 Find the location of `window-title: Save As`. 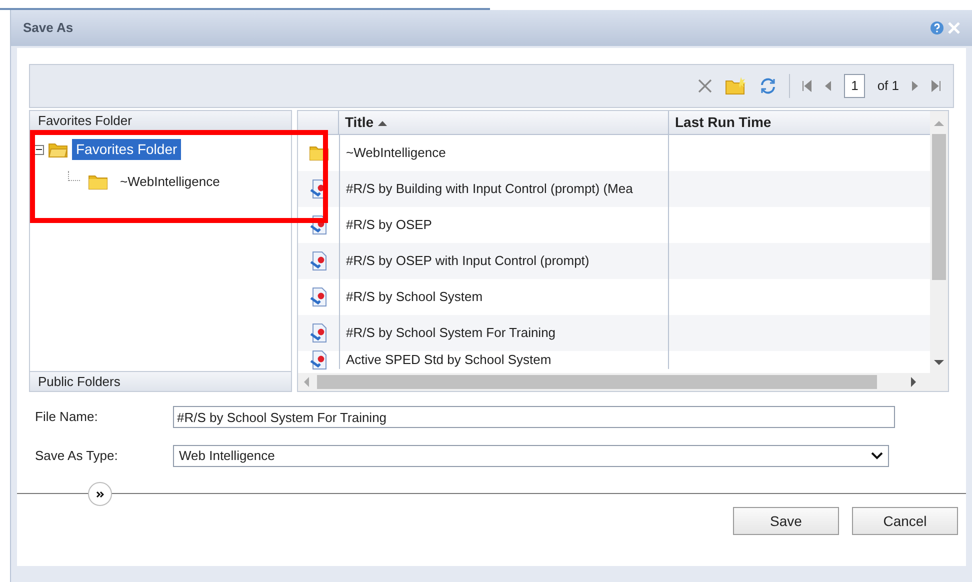

window-title: Save As is located at coordinates (48, 28).